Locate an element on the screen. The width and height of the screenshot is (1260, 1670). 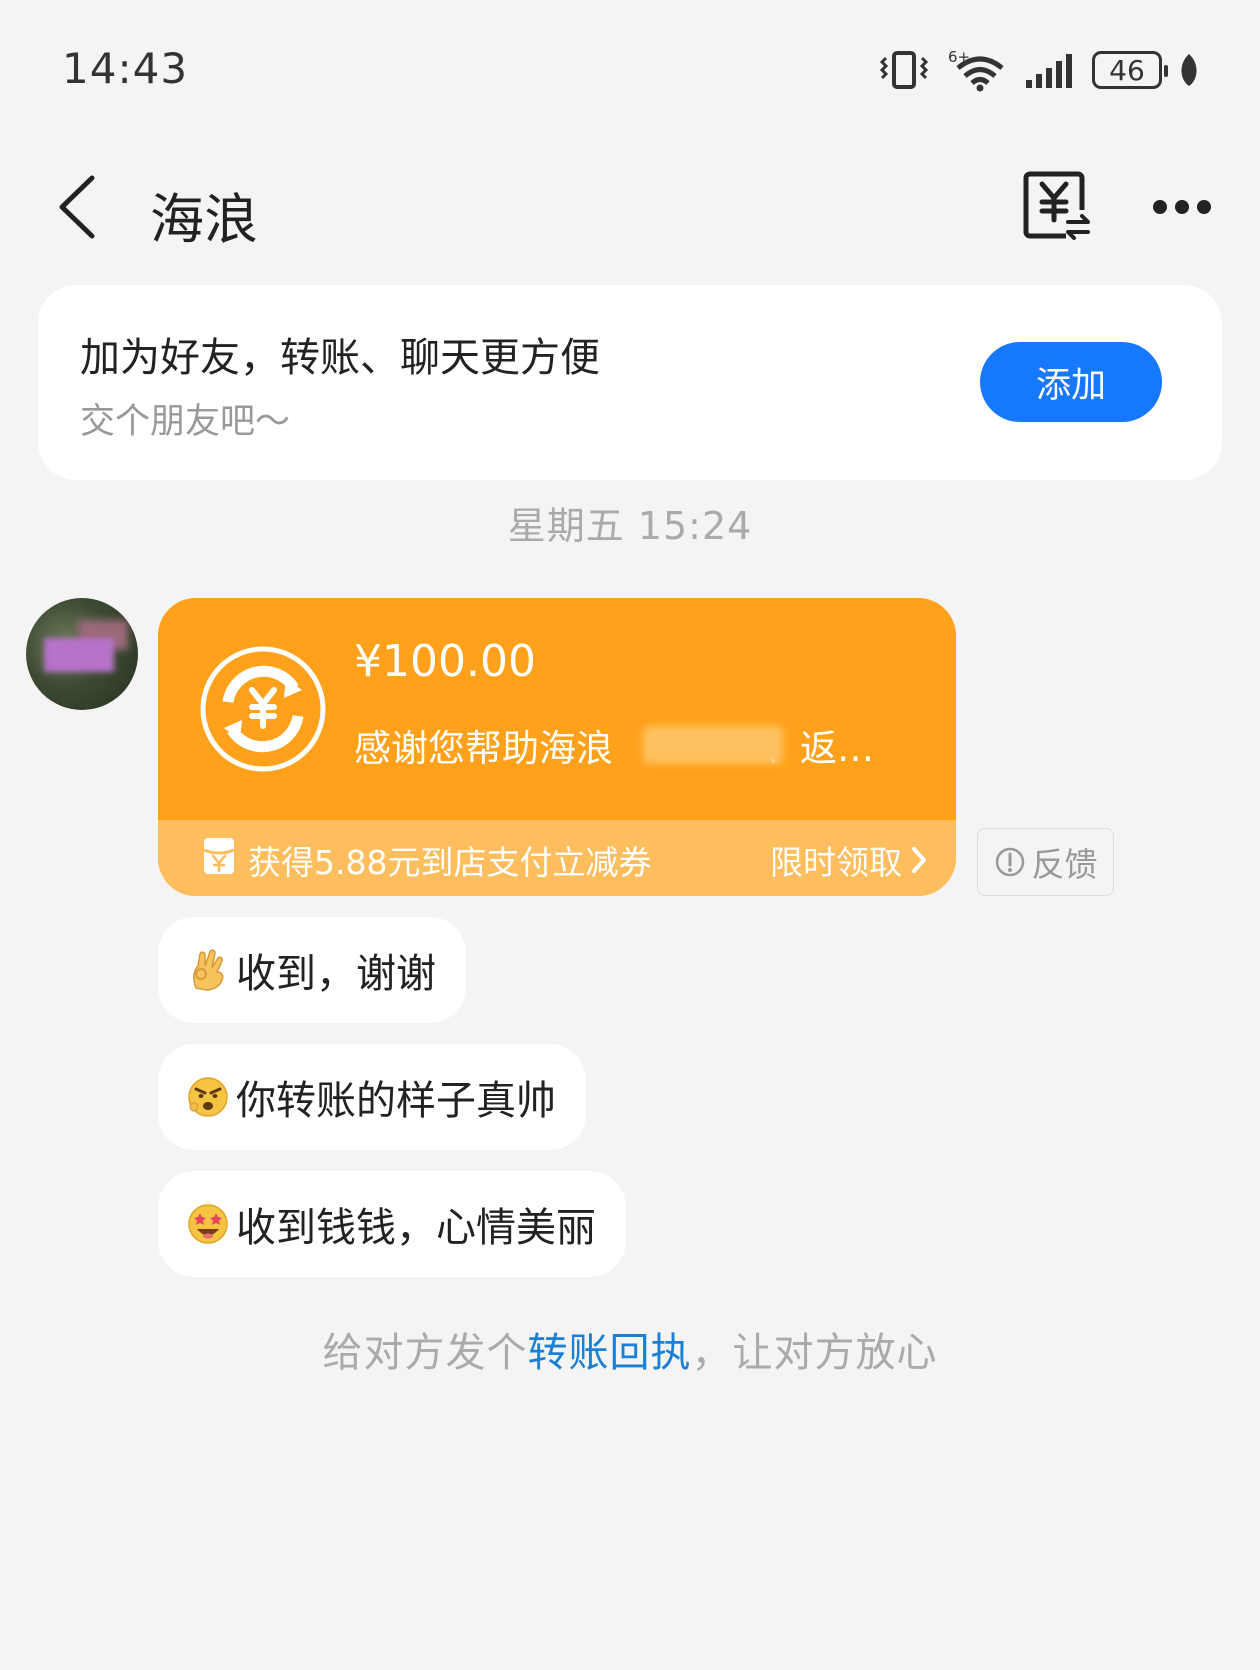
chevron-right-icon is located at coordinates (919, 860).